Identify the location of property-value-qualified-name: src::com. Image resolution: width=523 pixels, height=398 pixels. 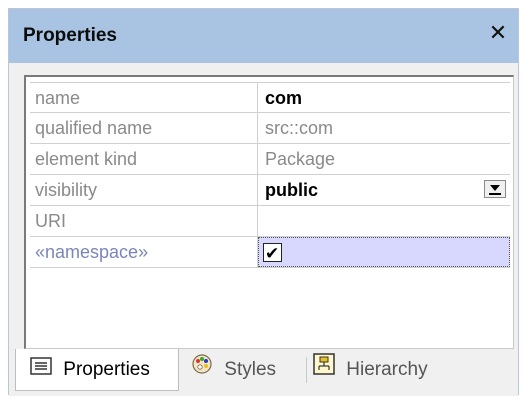
(299, 128).